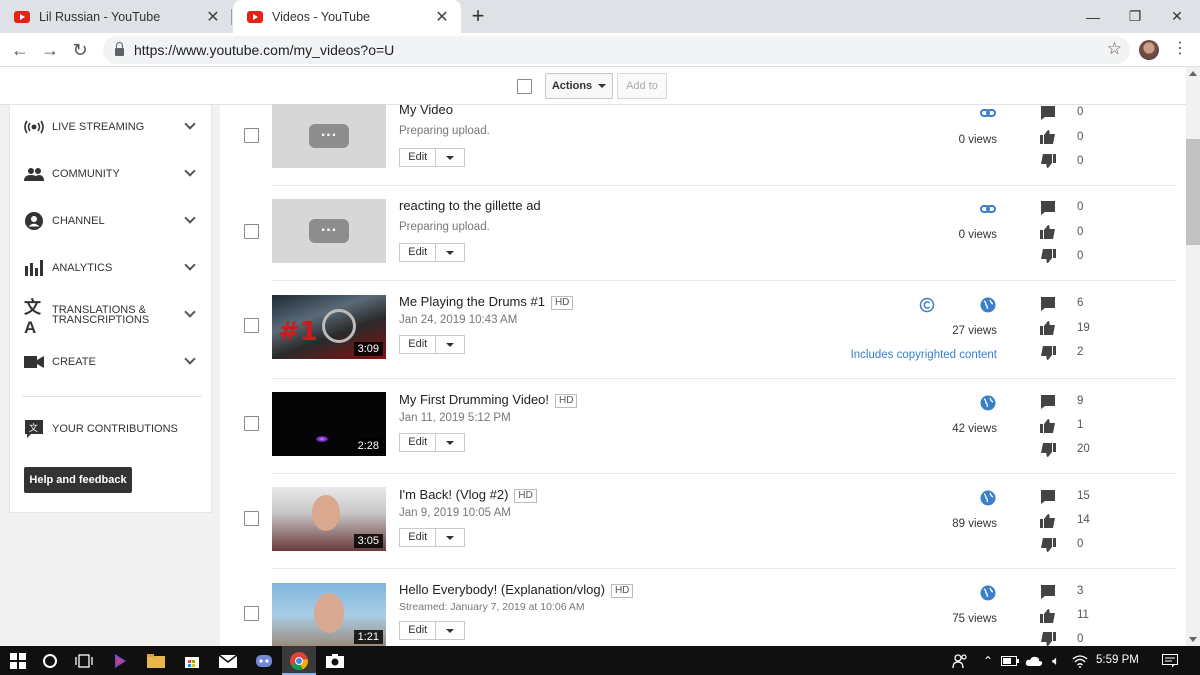  What do you see at coordinates (1193, 73) in the screenshot?
I see `scroll-up-arrow-icon` at bounding box center [1193, 73].